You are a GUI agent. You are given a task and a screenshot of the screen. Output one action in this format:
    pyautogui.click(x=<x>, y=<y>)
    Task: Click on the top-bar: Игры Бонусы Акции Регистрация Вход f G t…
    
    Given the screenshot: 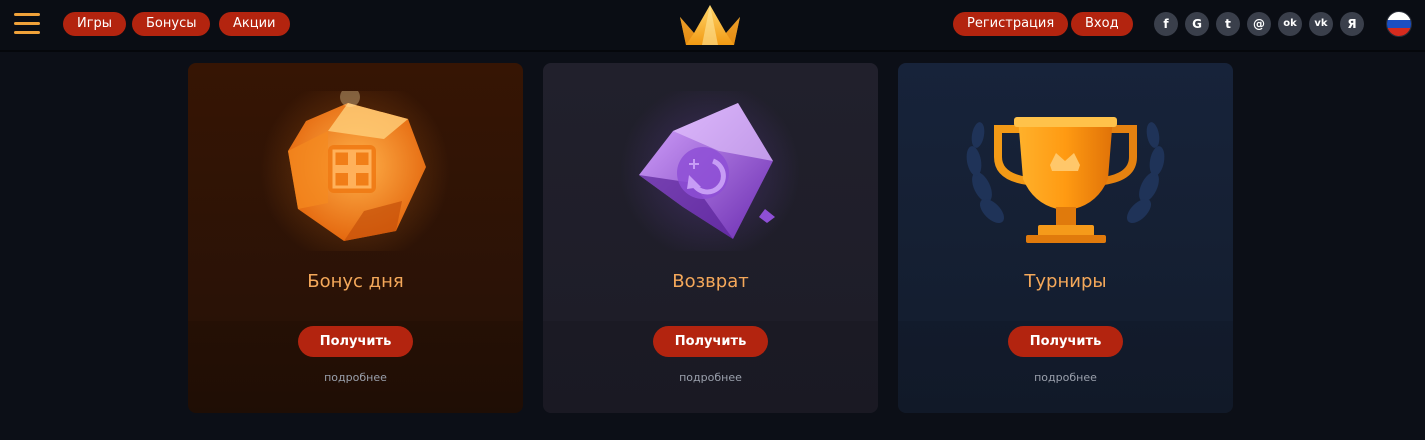 What is the action you would take?
    pyautogui.click(x=712, y=26)
    